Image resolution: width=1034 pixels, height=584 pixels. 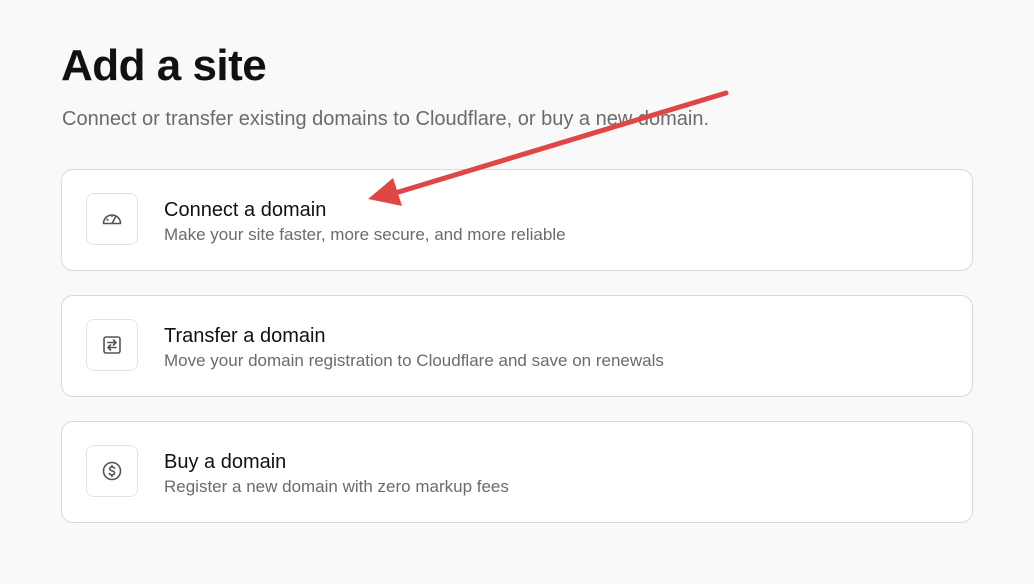 What do you see at coordinates (112, 345) in the screenshot?
I see `transfer-icon` at bounding box center [112, 345].